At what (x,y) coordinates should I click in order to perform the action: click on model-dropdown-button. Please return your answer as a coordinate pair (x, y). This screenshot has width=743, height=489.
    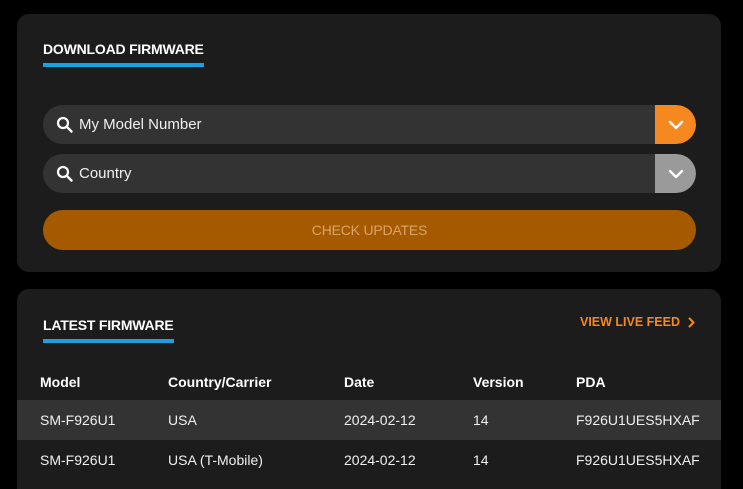
    Looking at the image, I should click on (675, 124).